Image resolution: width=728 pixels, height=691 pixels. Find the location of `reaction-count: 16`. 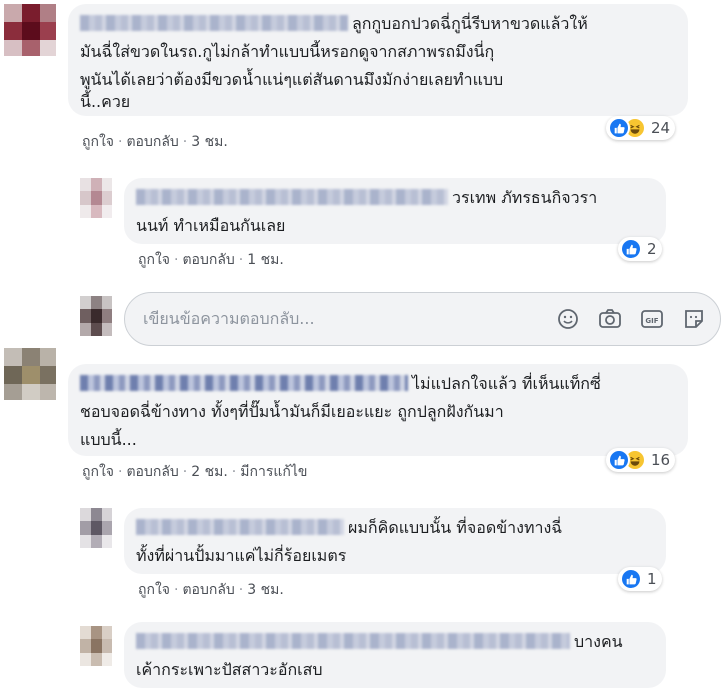

reaction-count: 16 is located at coordinates (661, 460).